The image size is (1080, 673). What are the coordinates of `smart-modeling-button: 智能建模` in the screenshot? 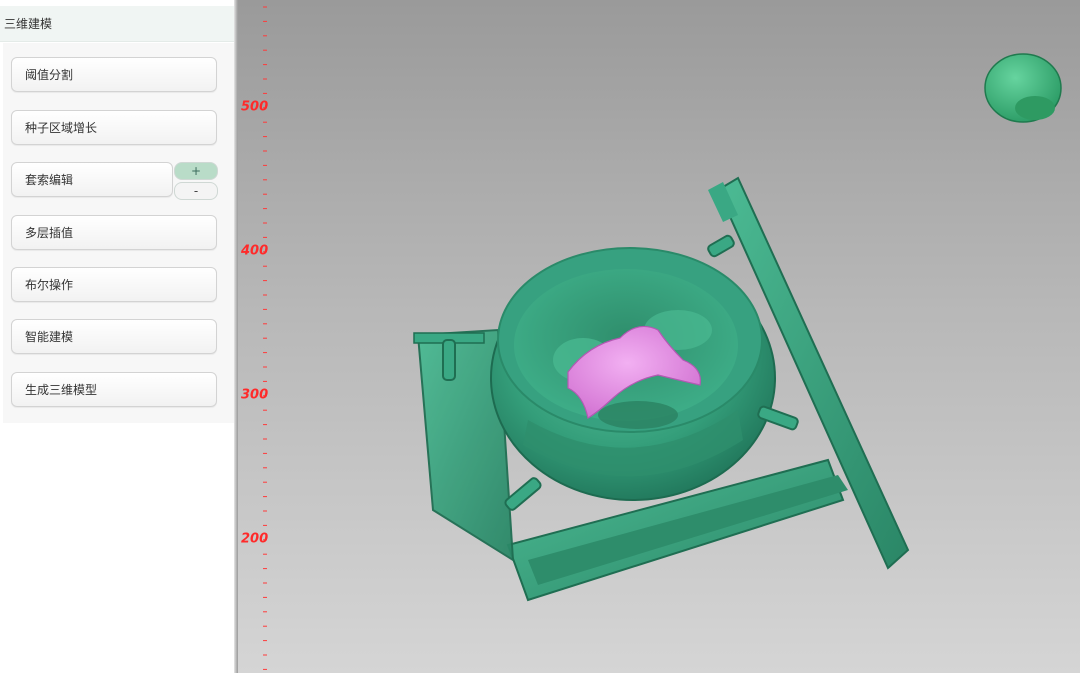 It's located at (114, 336).